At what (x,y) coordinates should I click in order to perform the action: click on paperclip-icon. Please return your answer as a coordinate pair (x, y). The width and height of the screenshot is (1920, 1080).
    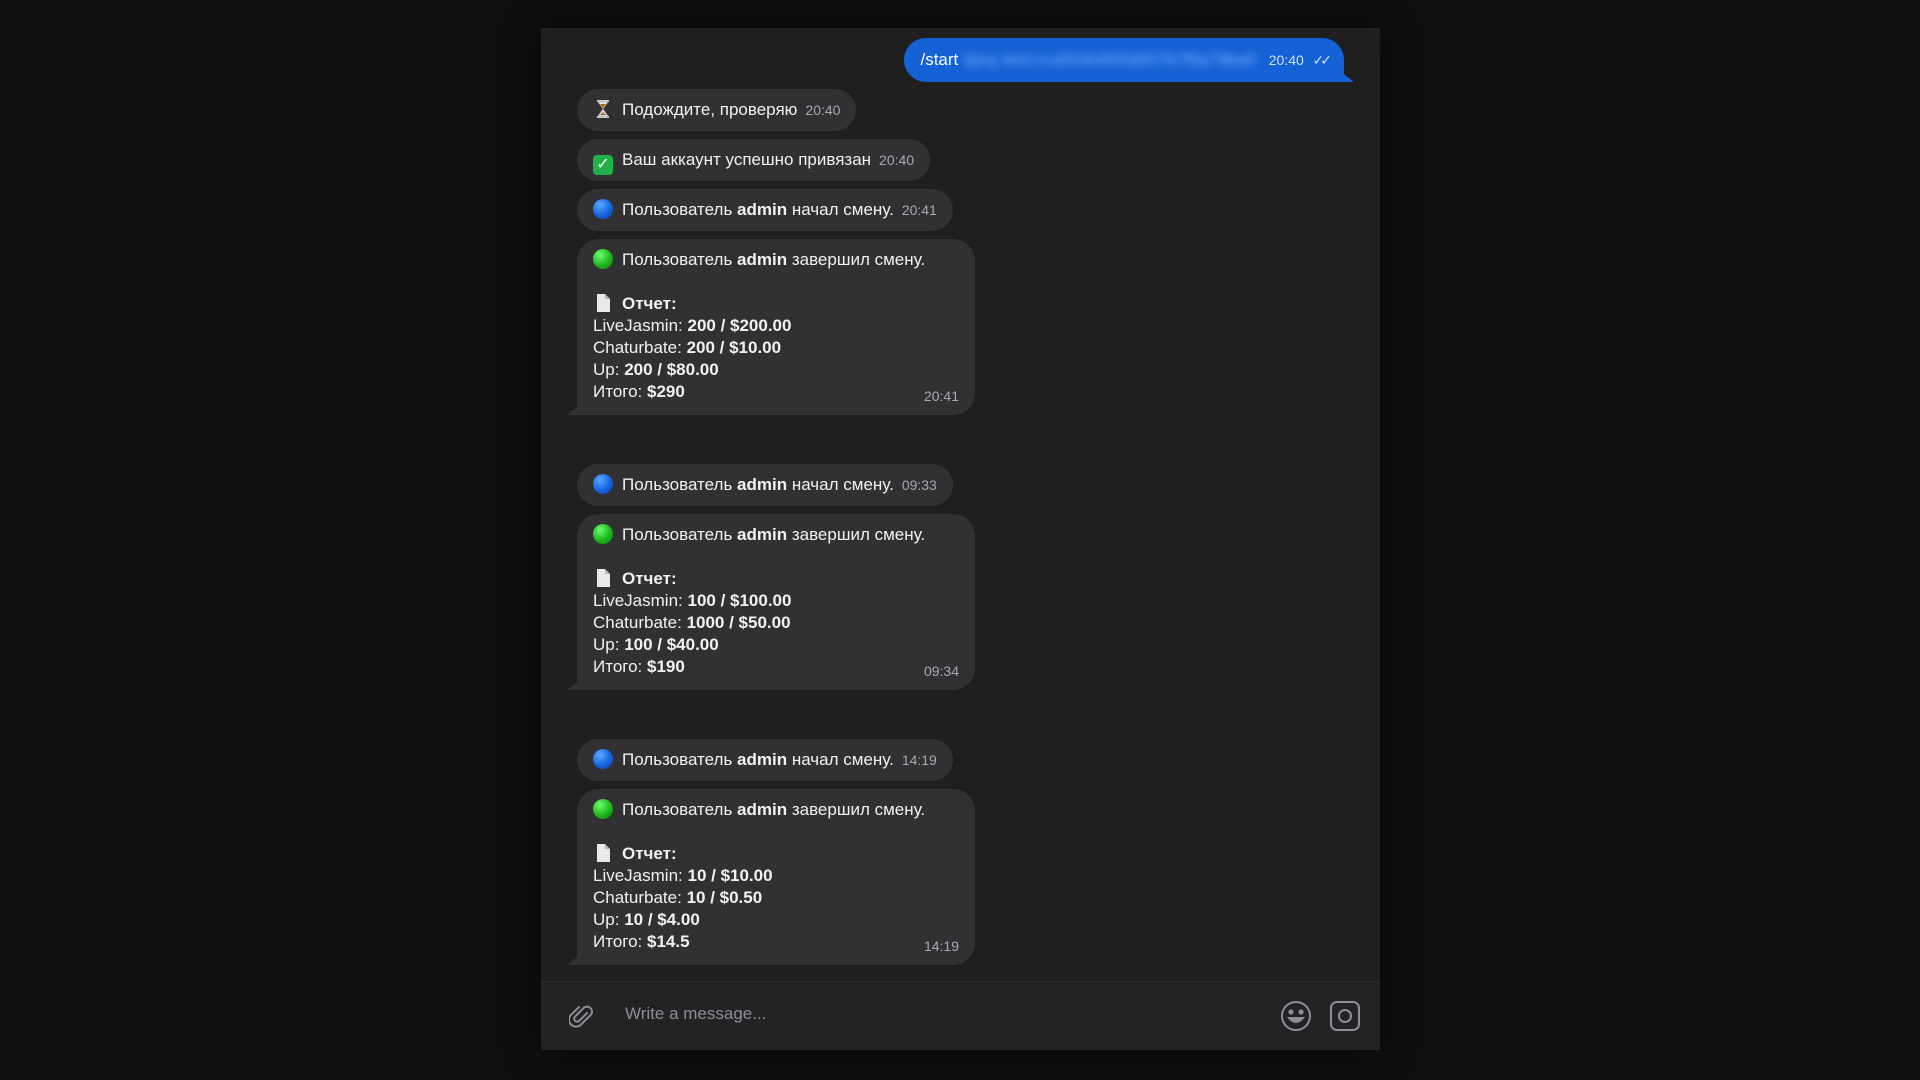
    Looking at the image, I should click on (581, 1017).